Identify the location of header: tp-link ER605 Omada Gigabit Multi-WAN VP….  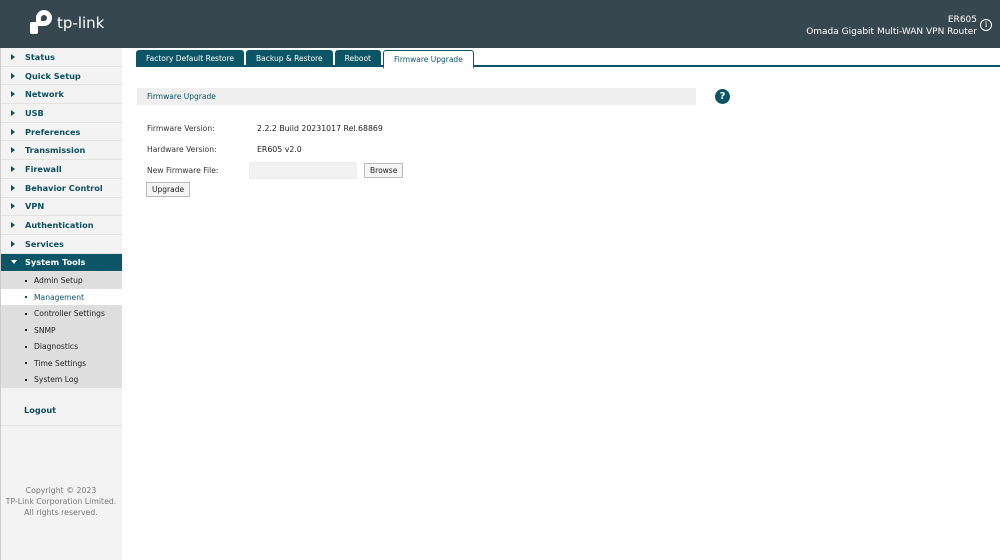
(500, 24).